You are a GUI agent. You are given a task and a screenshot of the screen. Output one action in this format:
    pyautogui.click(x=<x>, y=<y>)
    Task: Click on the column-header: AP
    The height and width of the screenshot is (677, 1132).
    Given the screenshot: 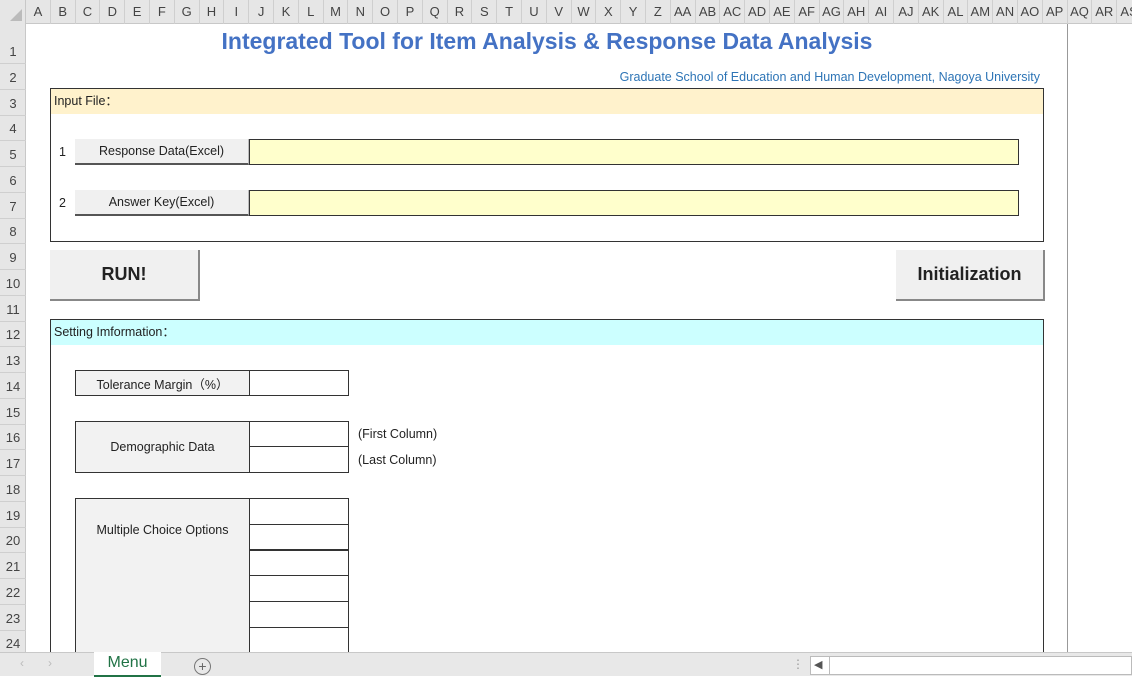 What is the action you would take?
    pyautogui.click(x=1055, y=12)
    